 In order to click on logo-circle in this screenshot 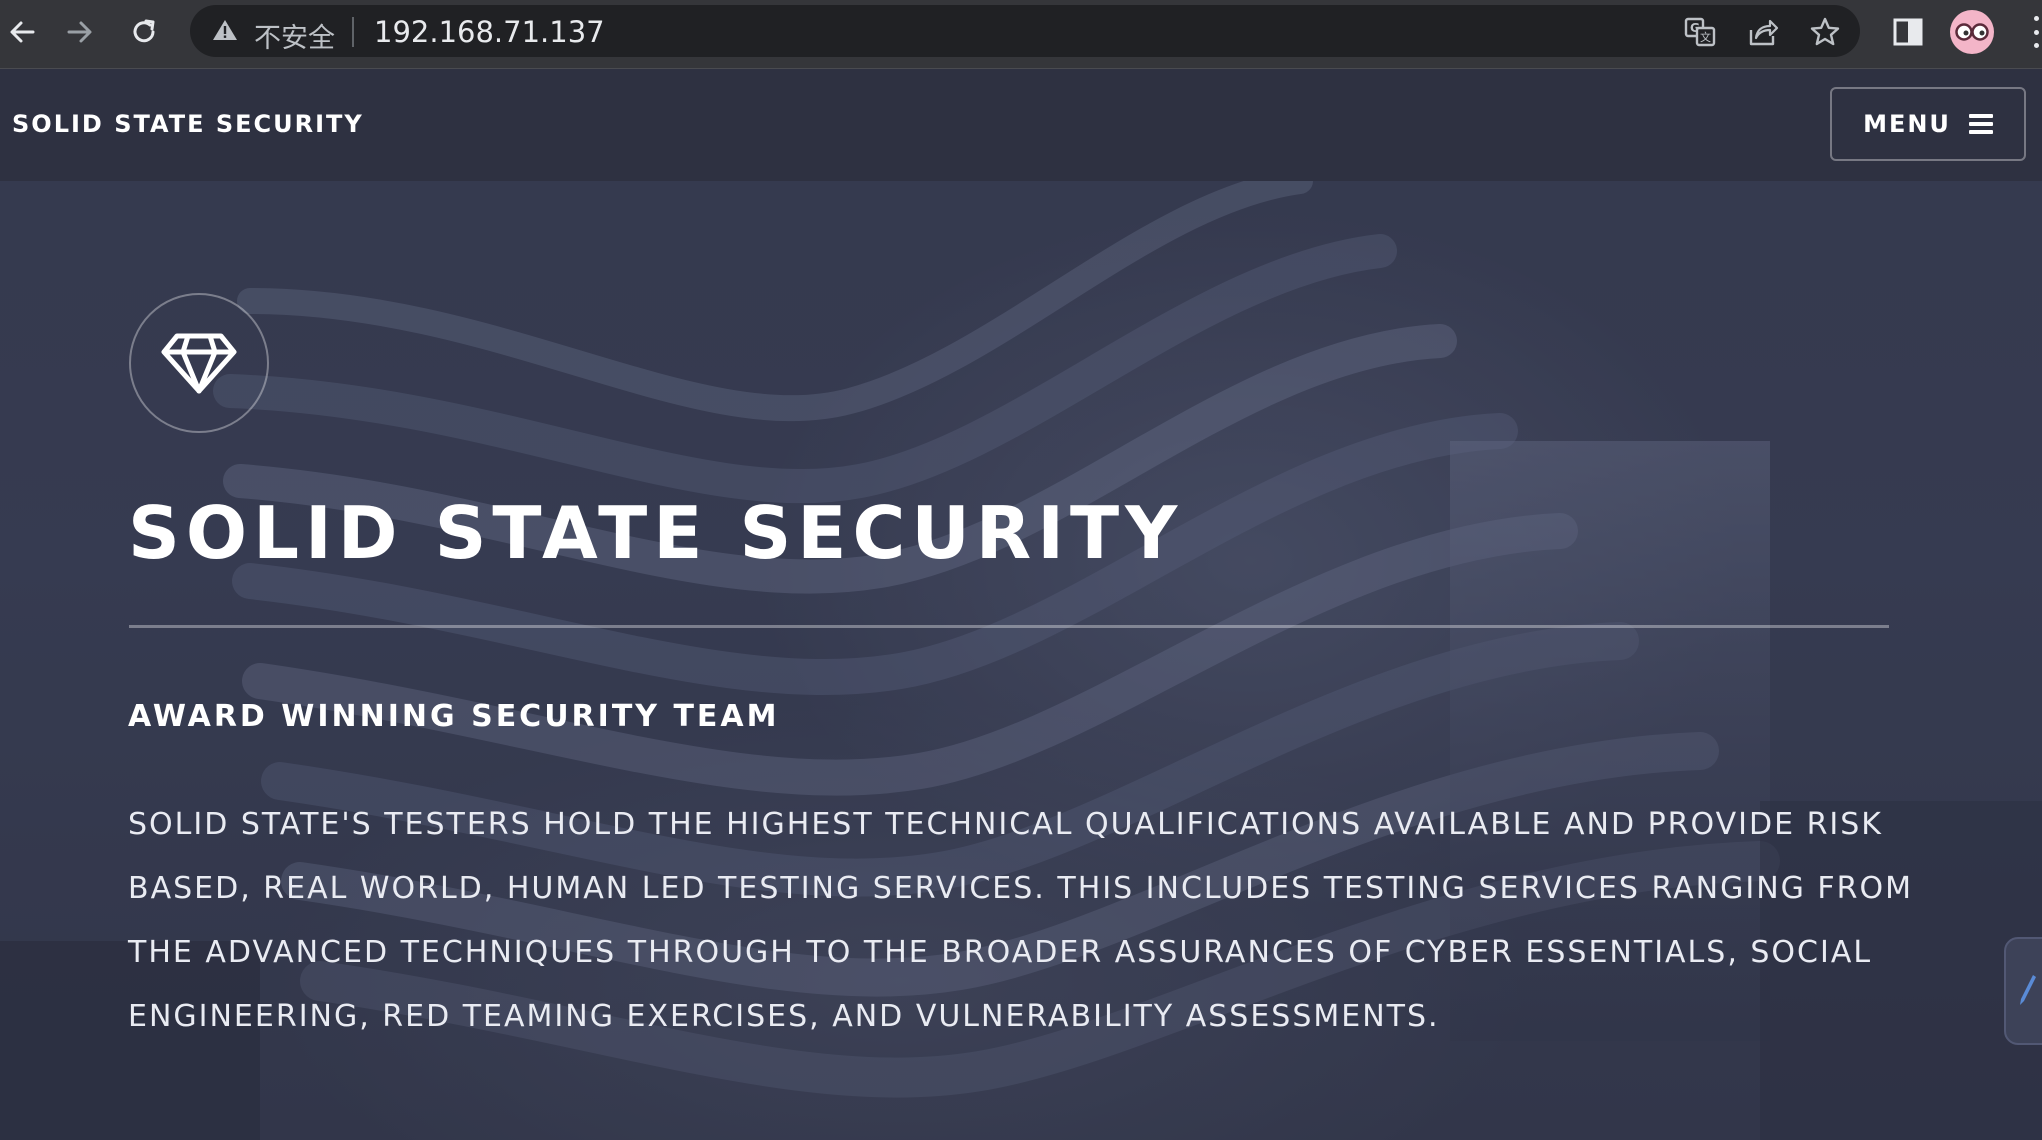, I will do `click(199, 363)`.